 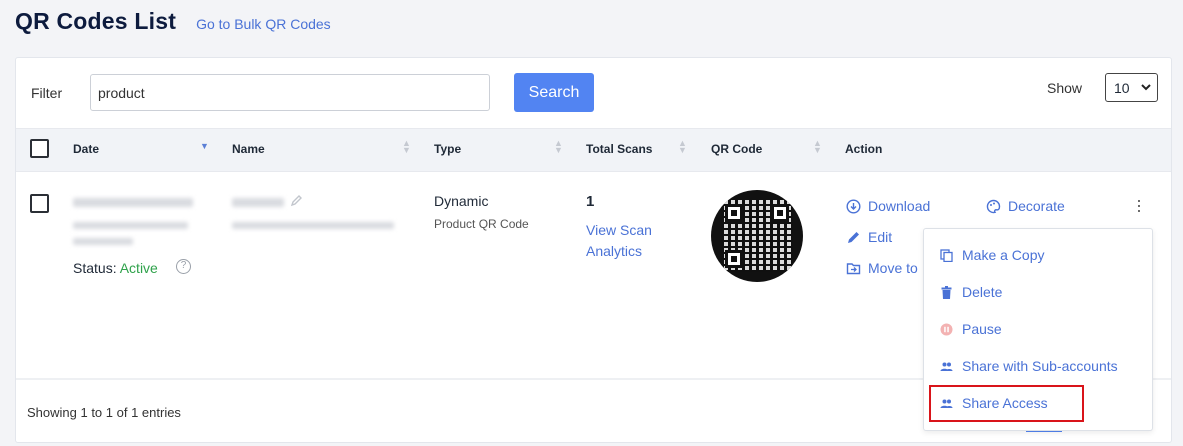 I want to click on redacted-time, so click(x=103, y=241).